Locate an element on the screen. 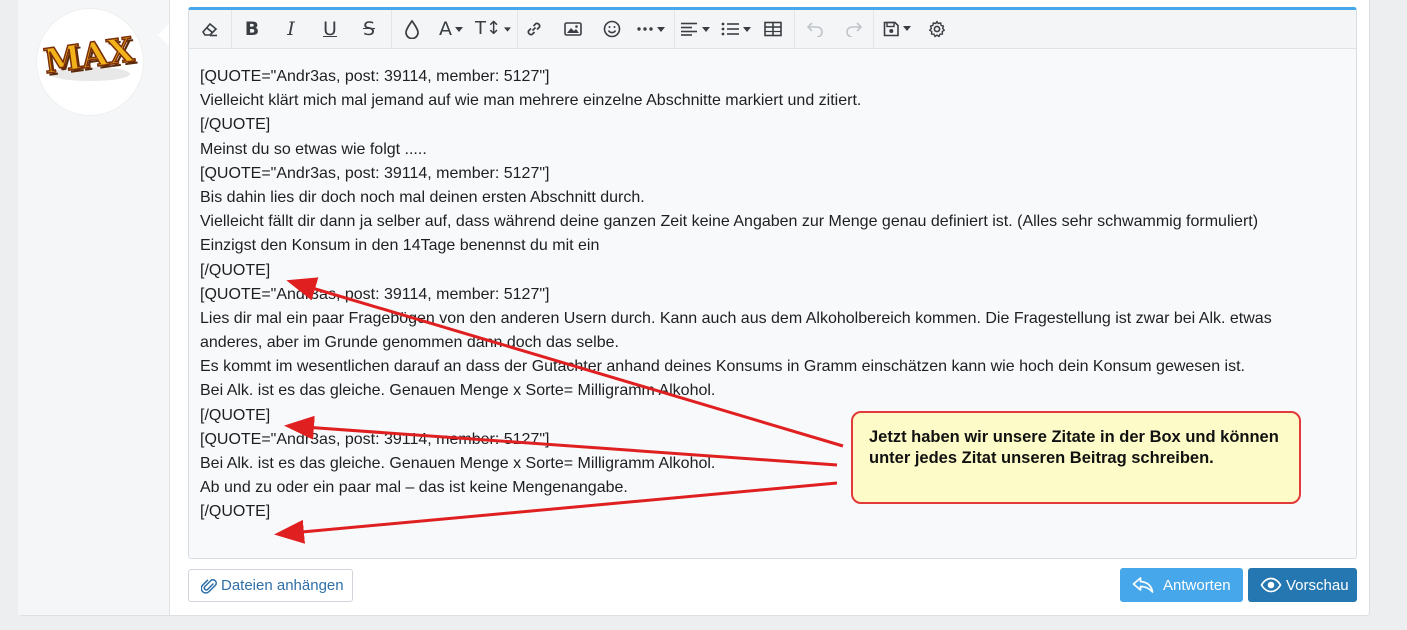 The width and height of the screenshot is (1407, 630). drafts-icon is located at coordinates (898, 29).